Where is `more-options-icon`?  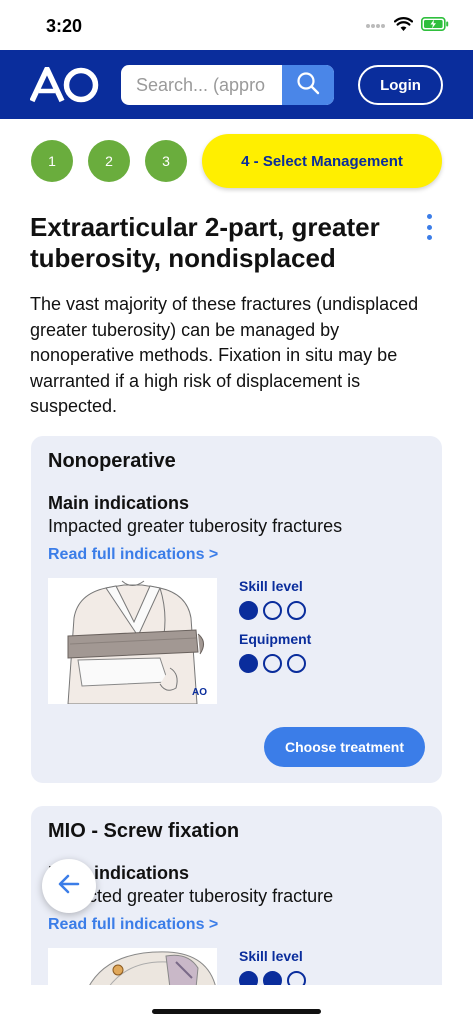
more-options-icon is located at coordinates (429, 227).